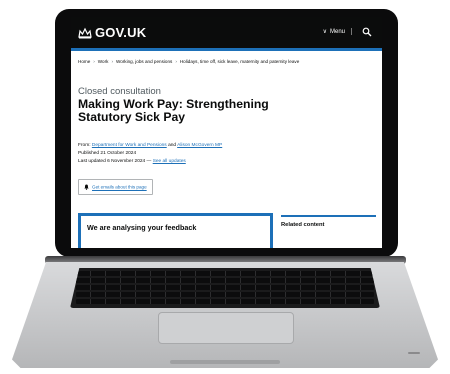 Image resolution: width=450 pixels, height=374 pixels. Describe the element at coordinates (129, 145) in the screenshot. I see `from-org-link: Department for Work and Pensions` at that location.